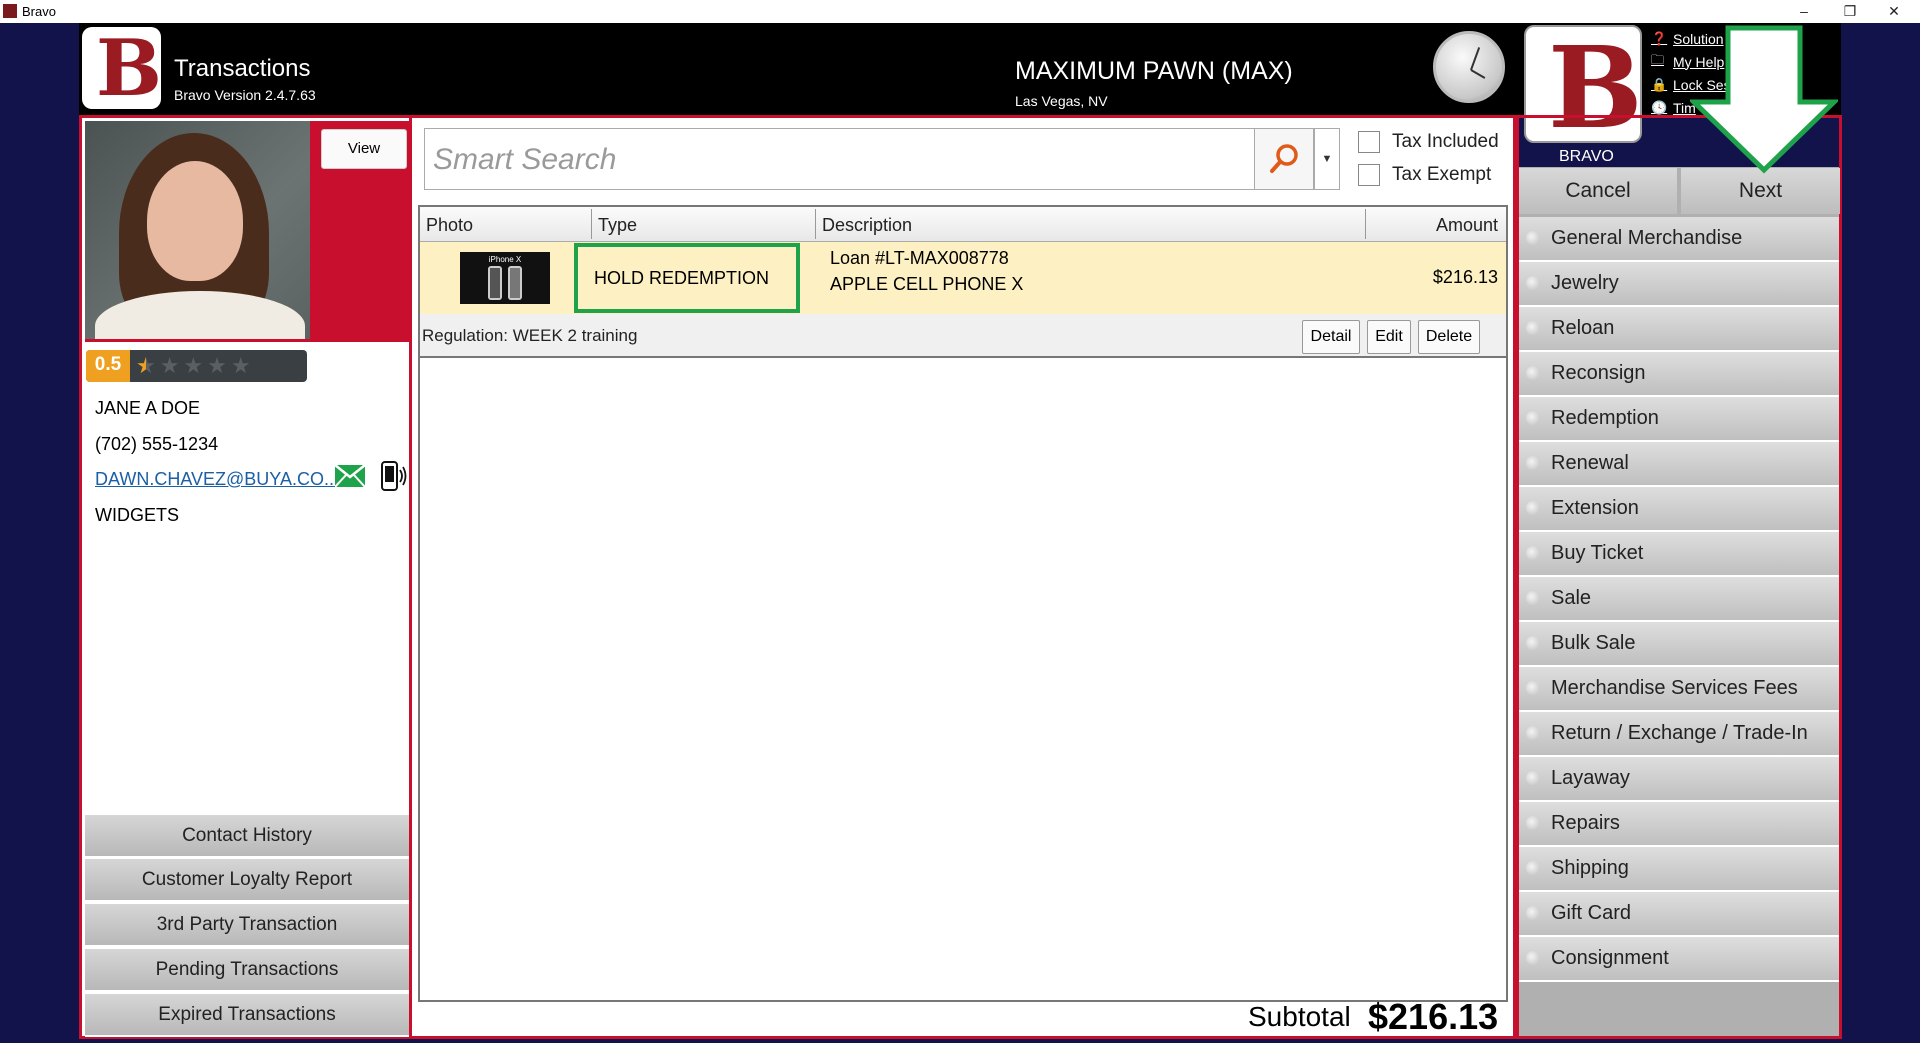 The height and width of the screenshot is (1043, 1920). Describe the element at coordinates (1424, 175) in the screenshot. I see `tax-exempt-checkbox: Tax Exempt` at that location.